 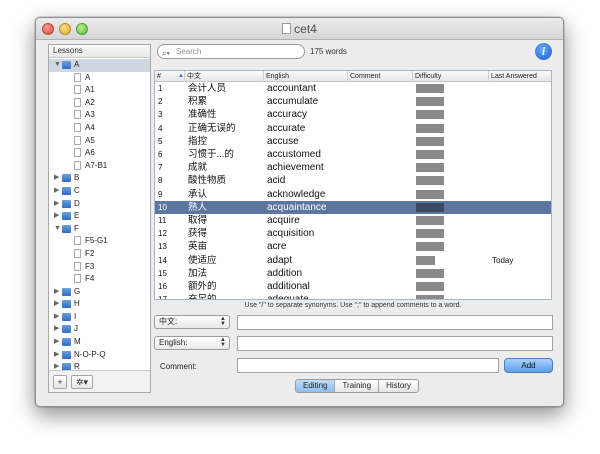 What do you see at coordinates (353, 128) in the screenshot?
I see `table-row: 4 正确无误的 accurate` at bounding box center [353, 128].